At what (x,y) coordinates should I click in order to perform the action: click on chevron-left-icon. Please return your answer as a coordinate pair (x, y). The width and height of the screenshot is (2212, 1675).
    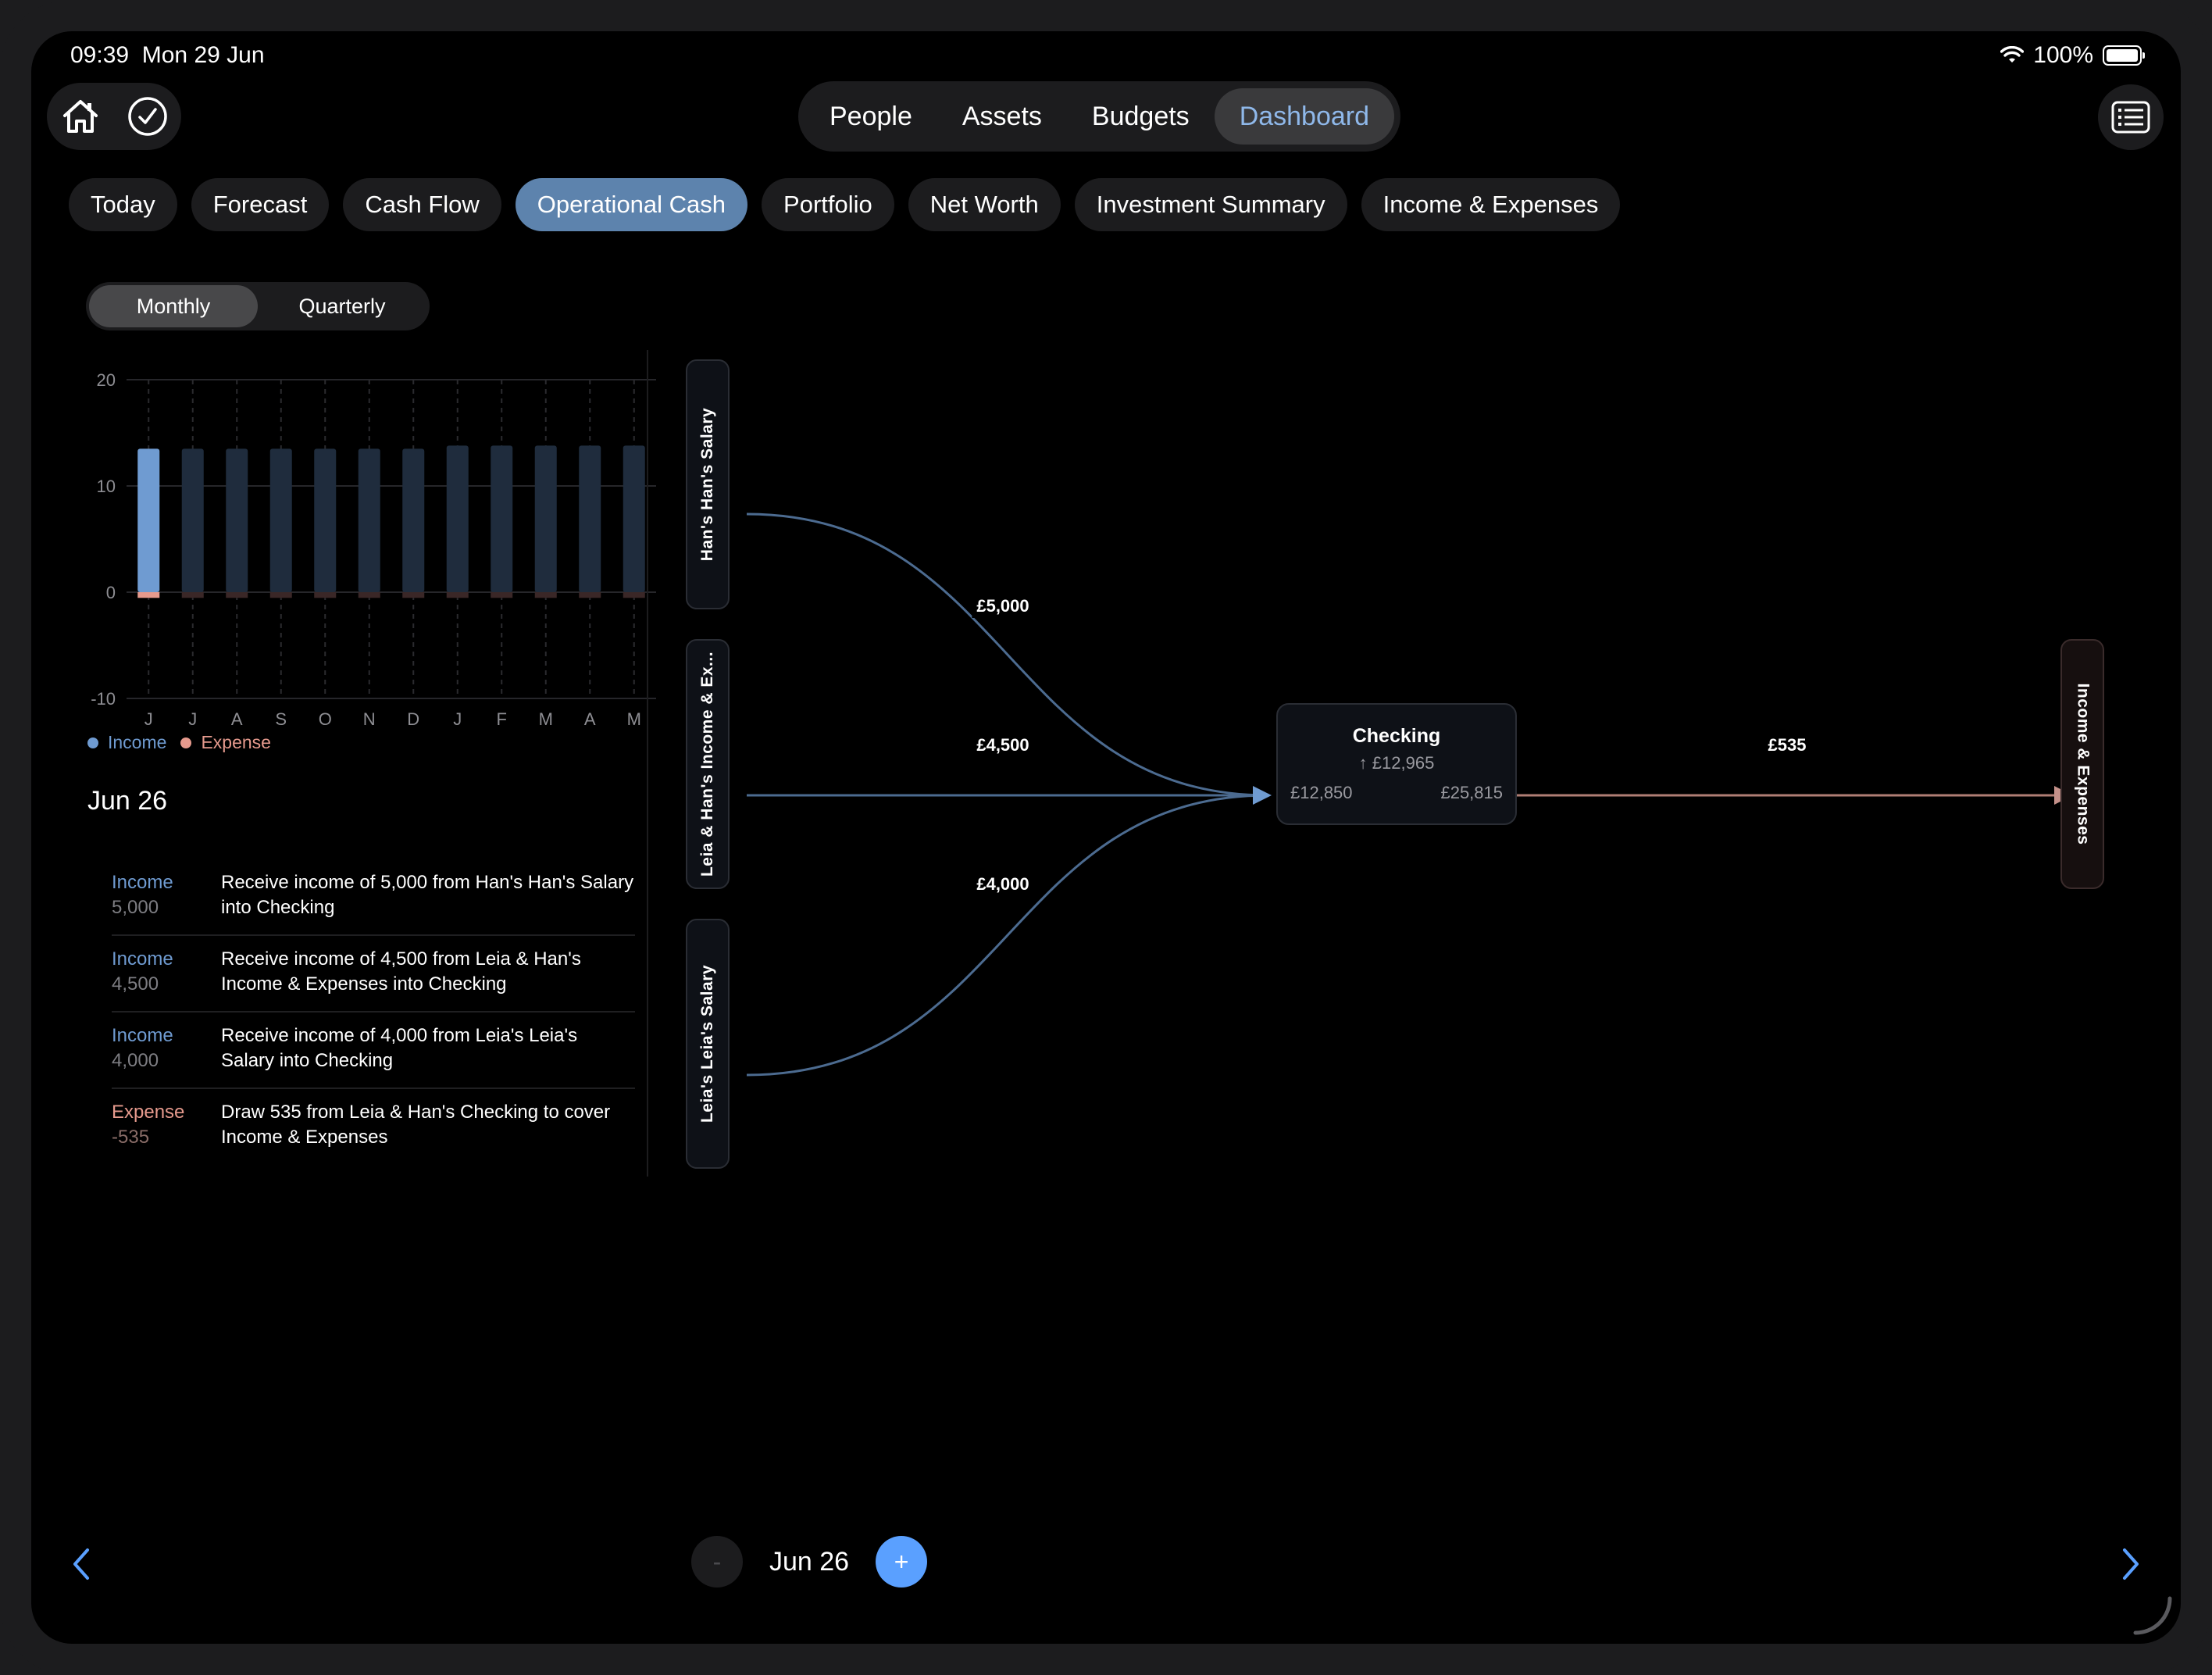
    Looking at the image, I should click on (81, 1564).